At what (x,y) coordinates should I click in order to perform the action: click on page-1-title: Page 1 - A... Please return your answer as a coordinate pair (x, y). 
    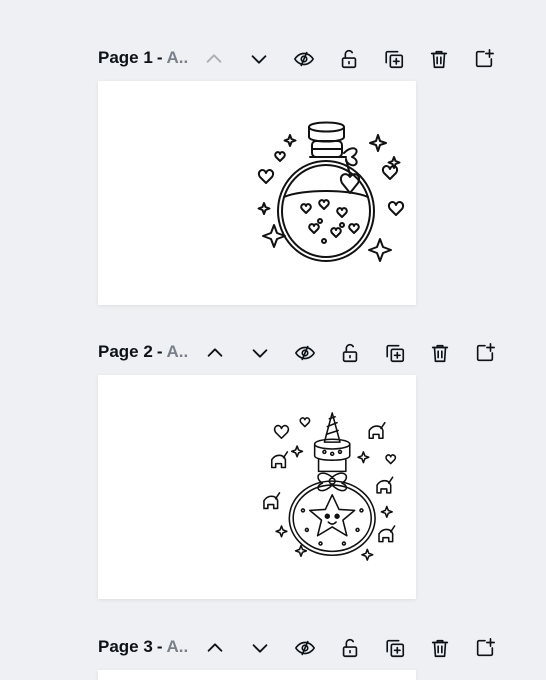
    Looking at the image, I should click on (143, 58).